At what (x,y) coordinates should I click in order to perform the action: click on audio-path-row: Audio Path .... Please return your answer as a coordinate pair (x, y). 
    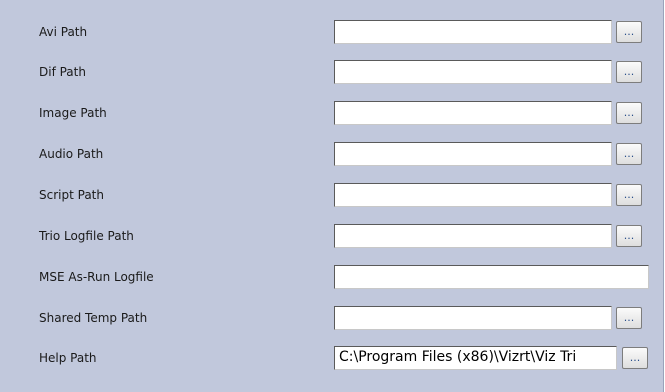
    Looking at the image, I should click on (331, 155).